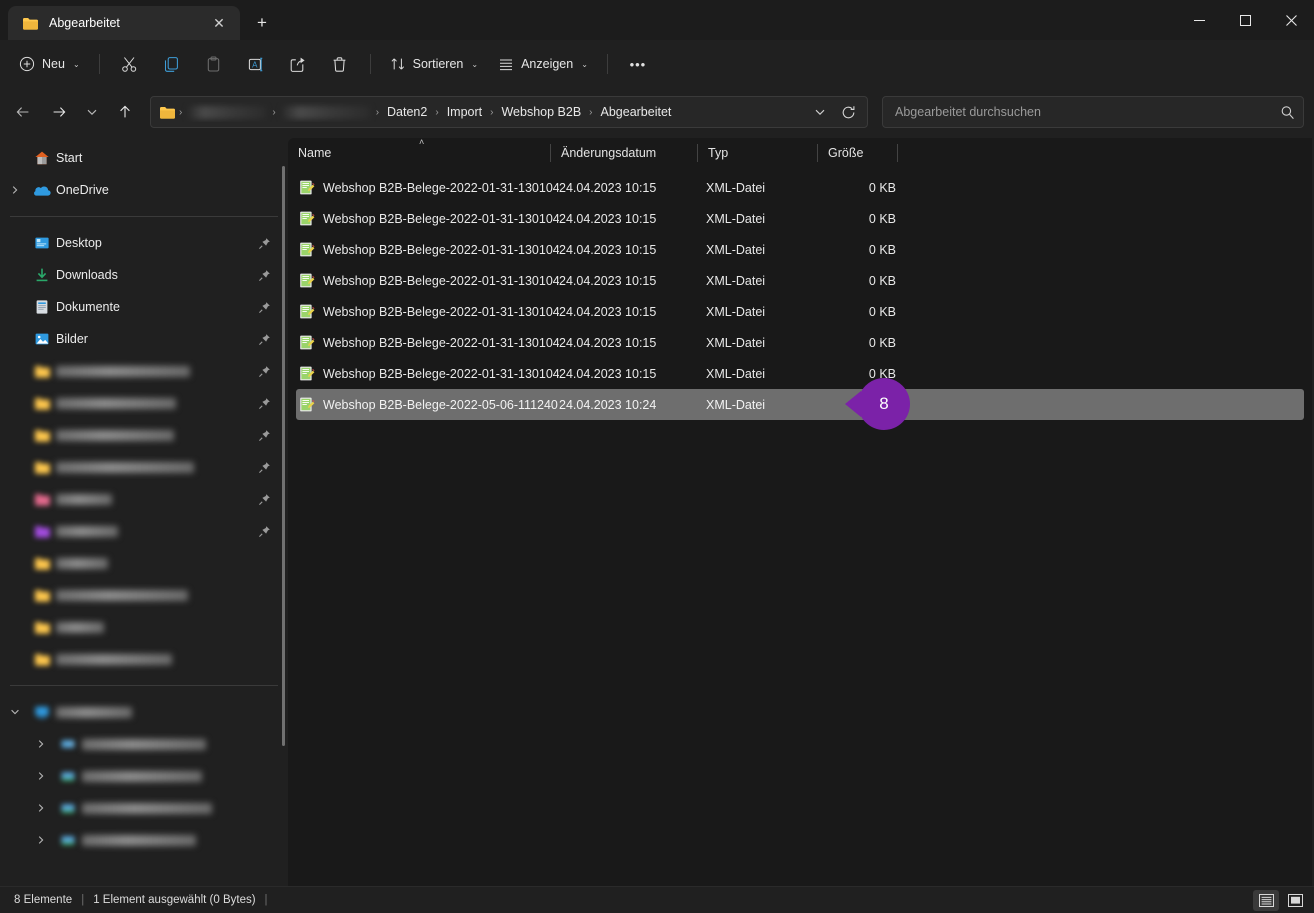  I want to click on view-button: Anzeigen ⌄, so click(543, 64).